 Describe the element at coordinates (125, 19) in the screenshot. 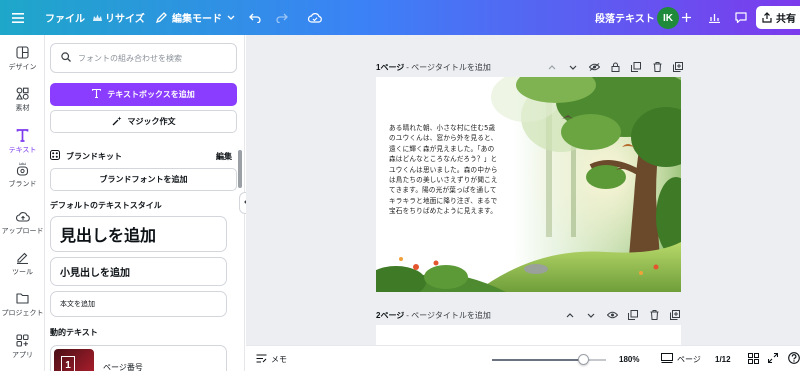

I see `resize-label: リサイズ` at that location.